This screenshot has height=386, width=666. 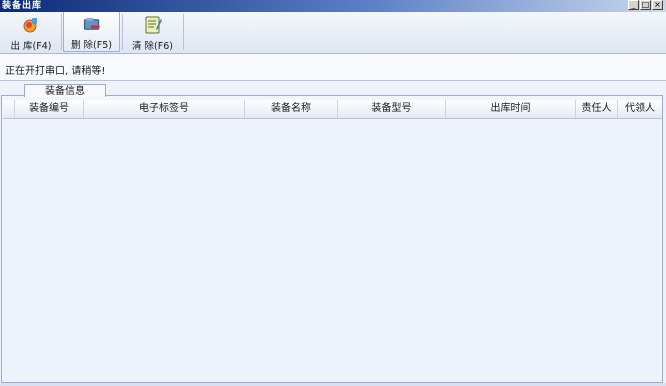 I want to click on outbound-button: 出 库(F4), so click(x=31, y=32).